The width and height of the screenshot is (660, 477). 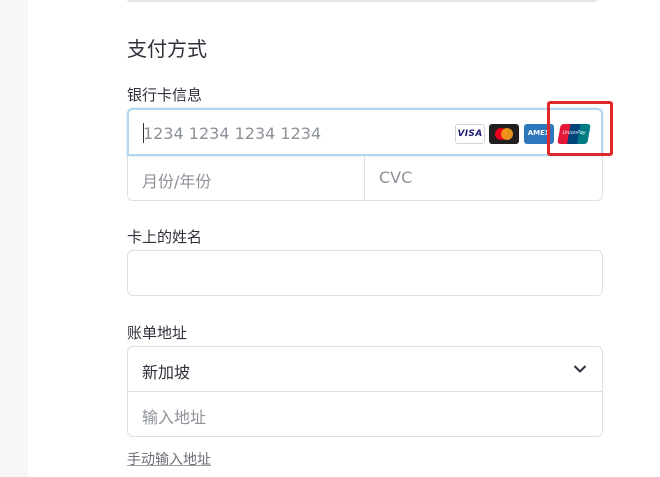 I want to click on previous-panel-edge, so click(x=362, y=1).